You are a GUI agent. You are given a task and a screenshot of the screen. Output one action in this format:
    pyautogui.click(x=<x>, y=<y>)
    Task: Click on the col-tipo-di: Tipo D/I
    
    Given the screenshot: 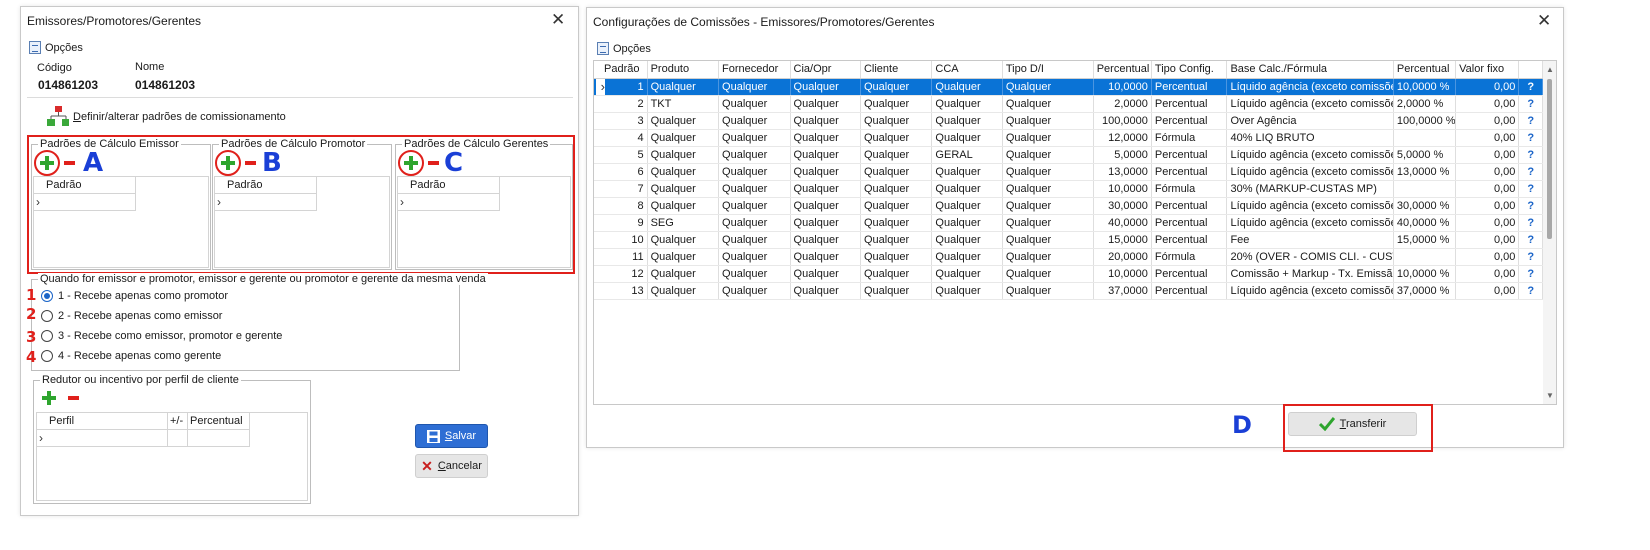 What is the action you would take?
    pyautogui.click(x=1048, y=70)
    